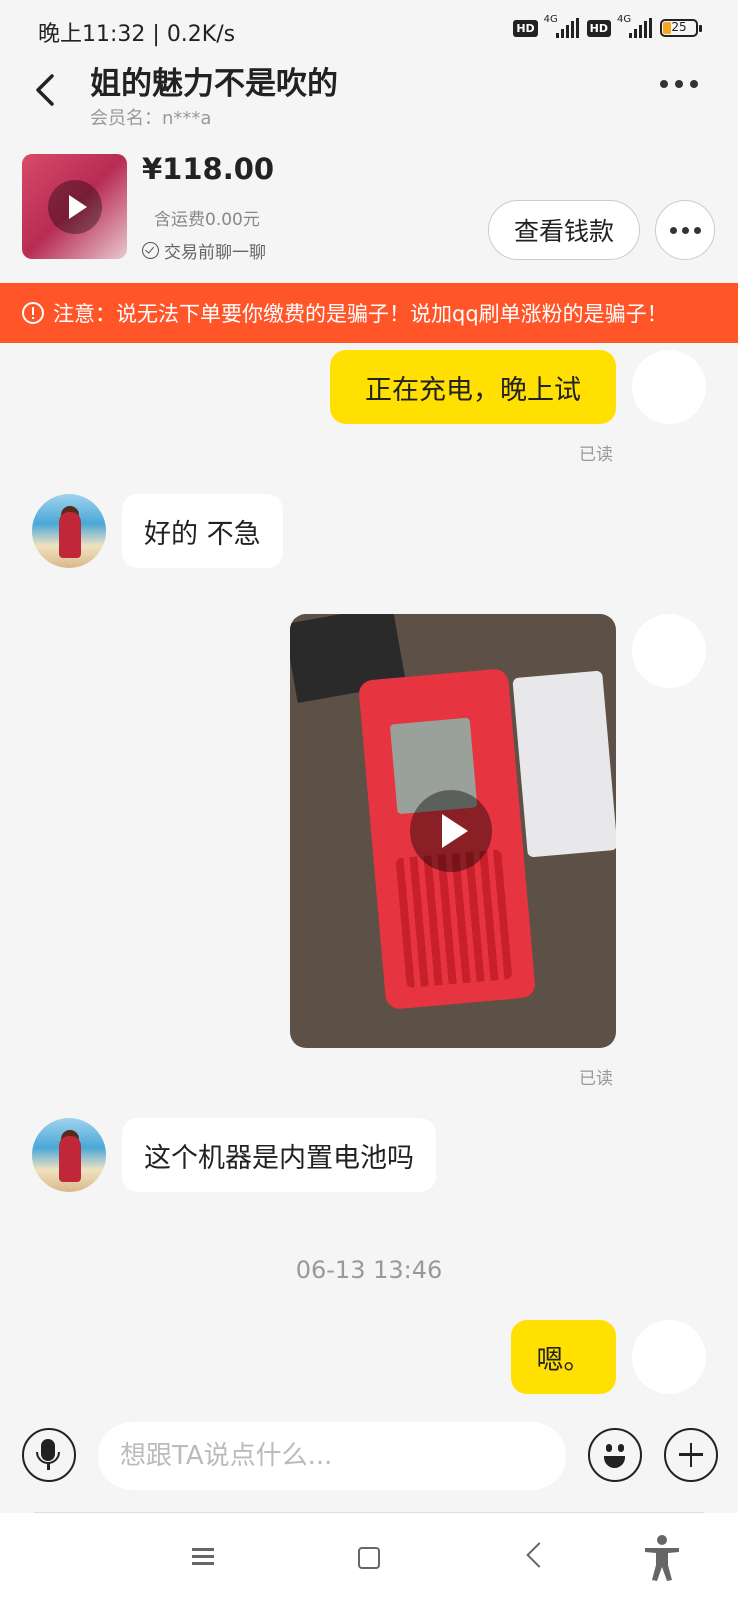 The image size is (738, 1600). I want to click on check-circle-icon, so click(150, 250).